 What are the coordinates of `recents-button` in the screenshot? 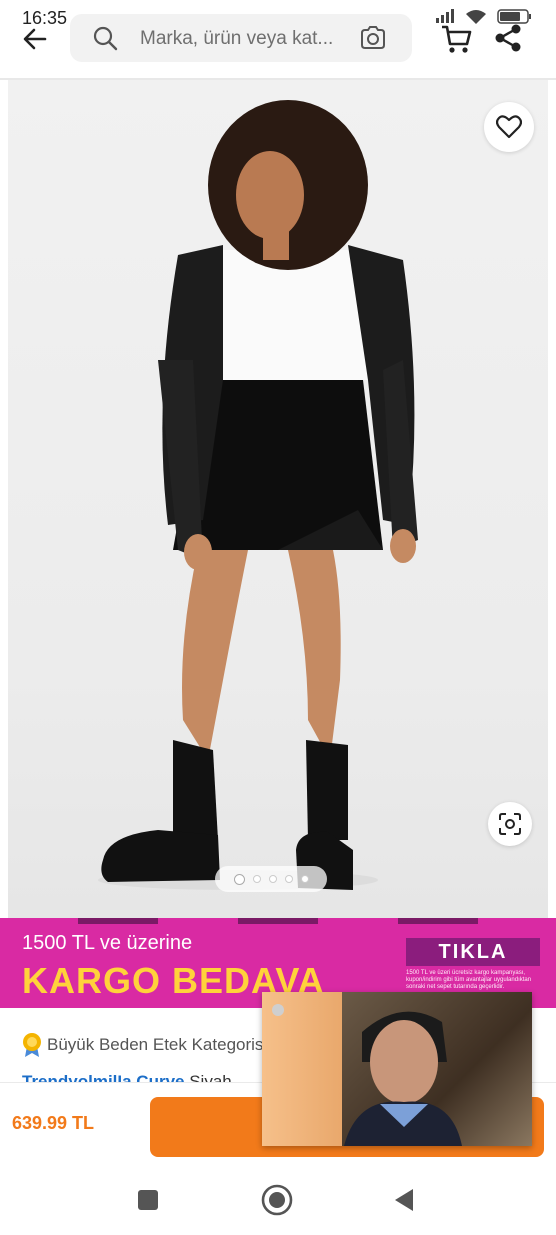 It's located at (148, 1200).